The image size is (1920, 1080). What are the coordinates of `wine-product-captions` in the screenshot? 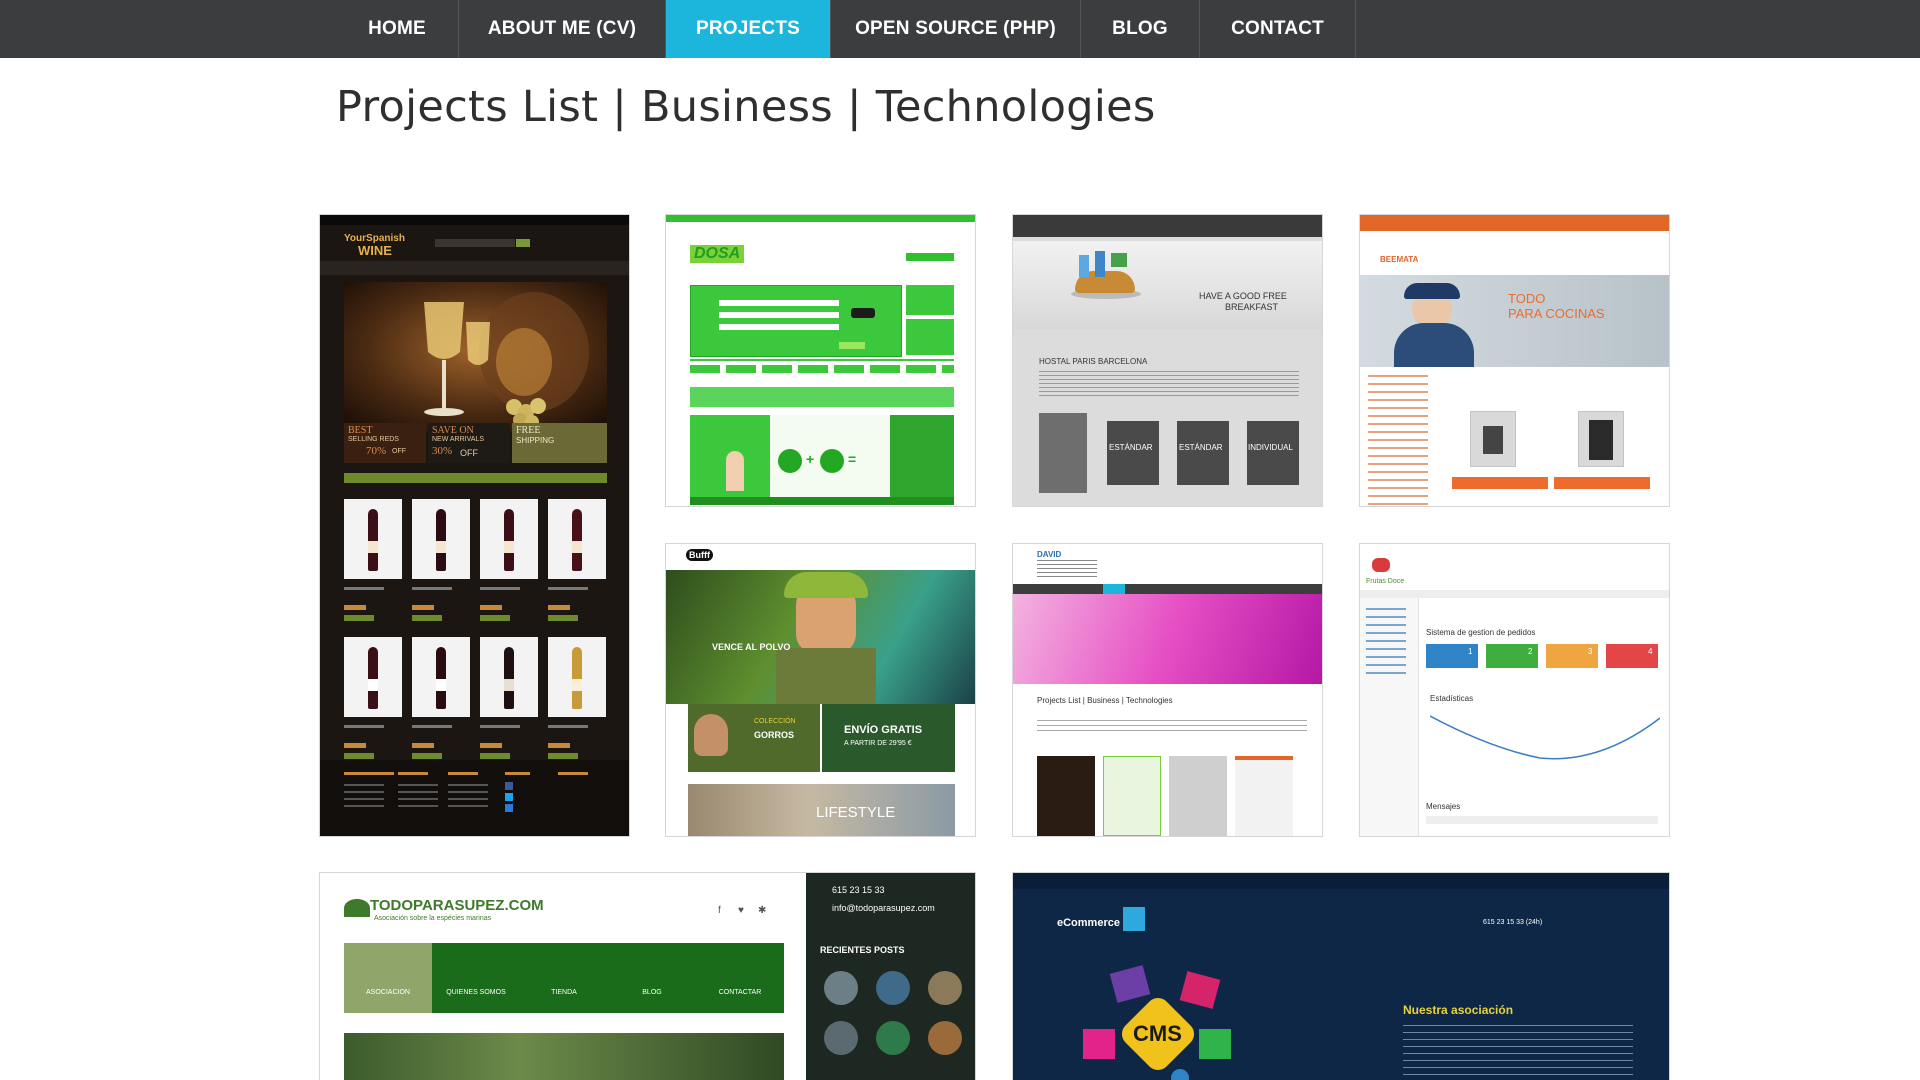 It's located at (475, 741).